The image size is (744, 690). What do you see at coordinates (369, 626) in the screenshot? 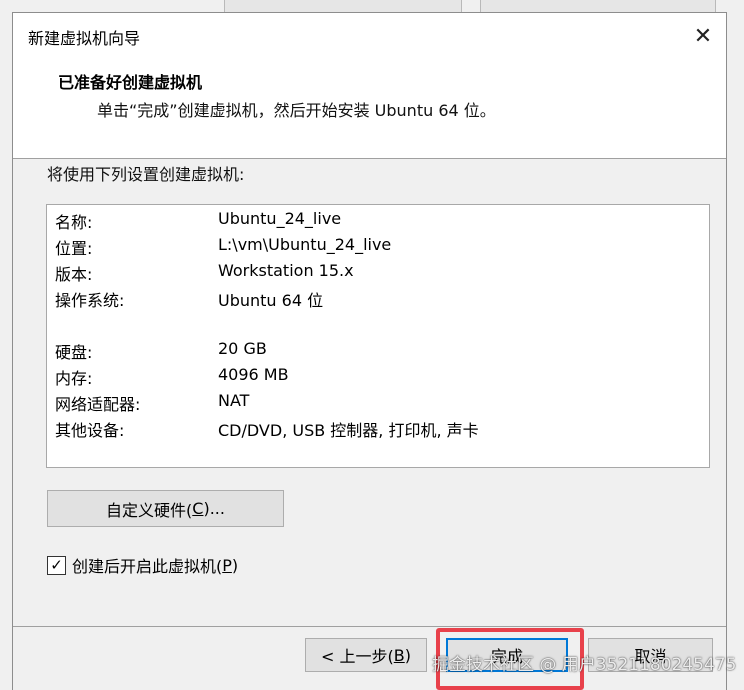
I see `footer-divider` at bounding box center [369, 626].